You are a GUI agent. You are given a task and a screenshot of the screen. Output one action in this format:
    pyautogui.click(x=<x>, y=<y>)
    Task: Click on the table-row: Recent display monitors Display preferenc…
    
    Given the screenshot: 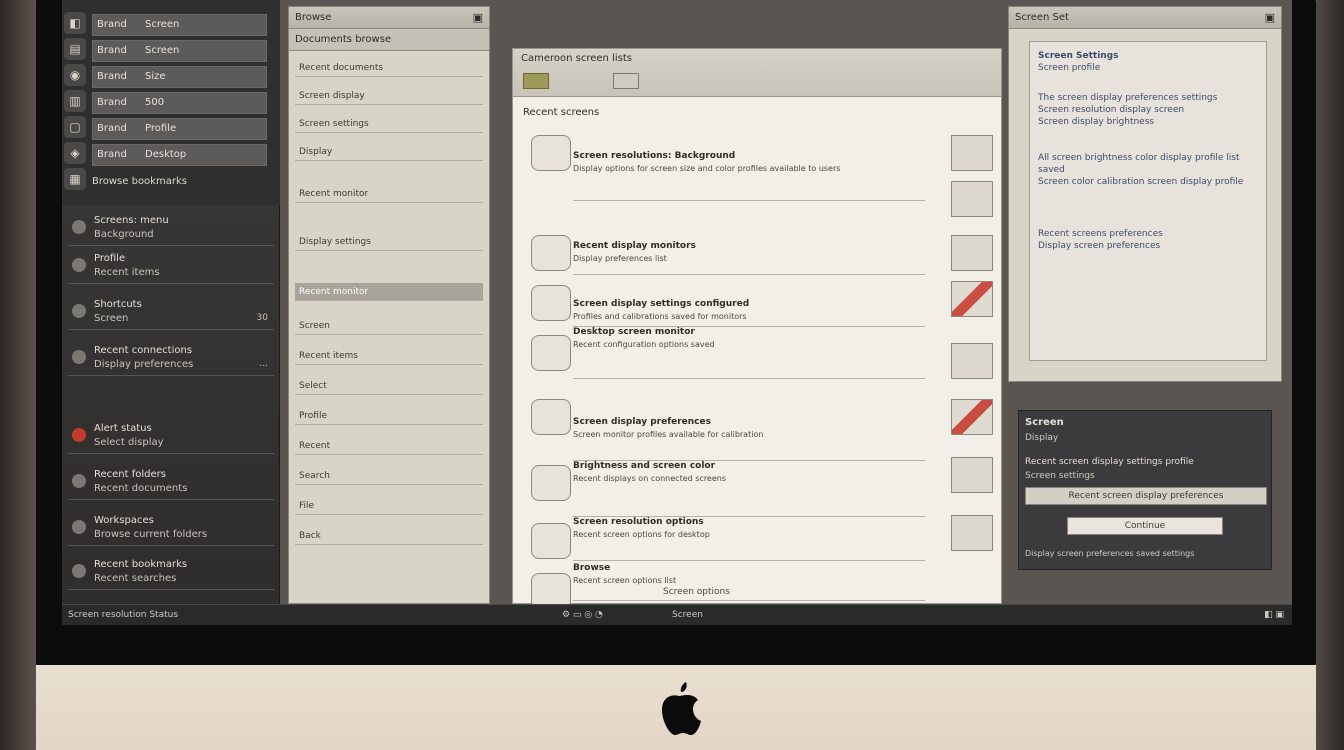 What is the action you would take?
    pyautogui.click(x=749, y=258)
    